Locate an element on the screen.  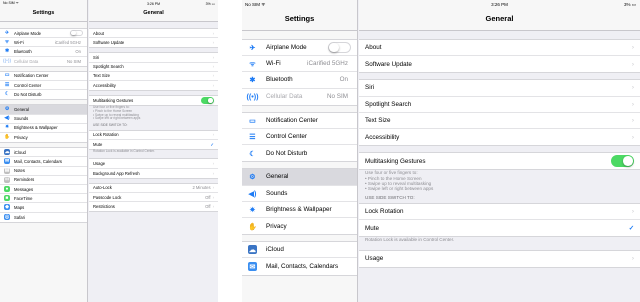
sidebar-item-safari: ◎ Safari is located at coordinates (43, 217).